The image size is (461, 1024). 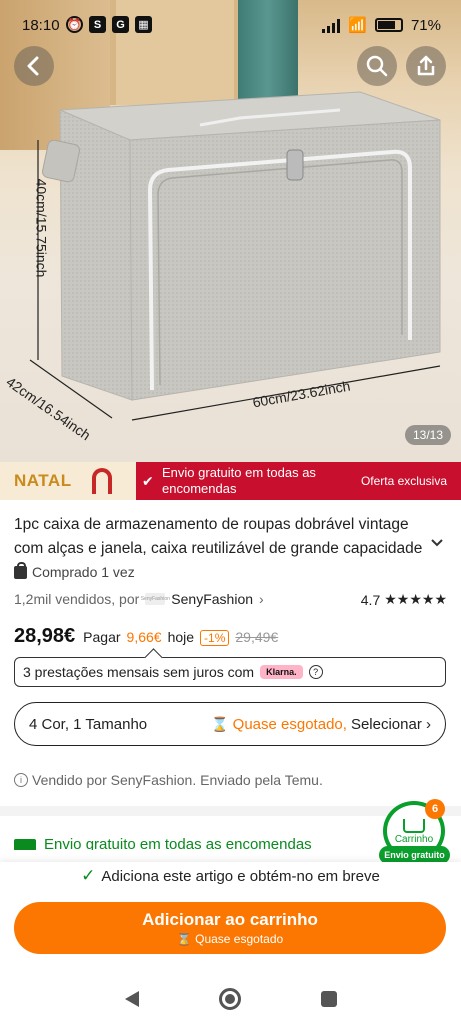 I want to click on pay-value: 9,66€, so click(x=144, y=637).